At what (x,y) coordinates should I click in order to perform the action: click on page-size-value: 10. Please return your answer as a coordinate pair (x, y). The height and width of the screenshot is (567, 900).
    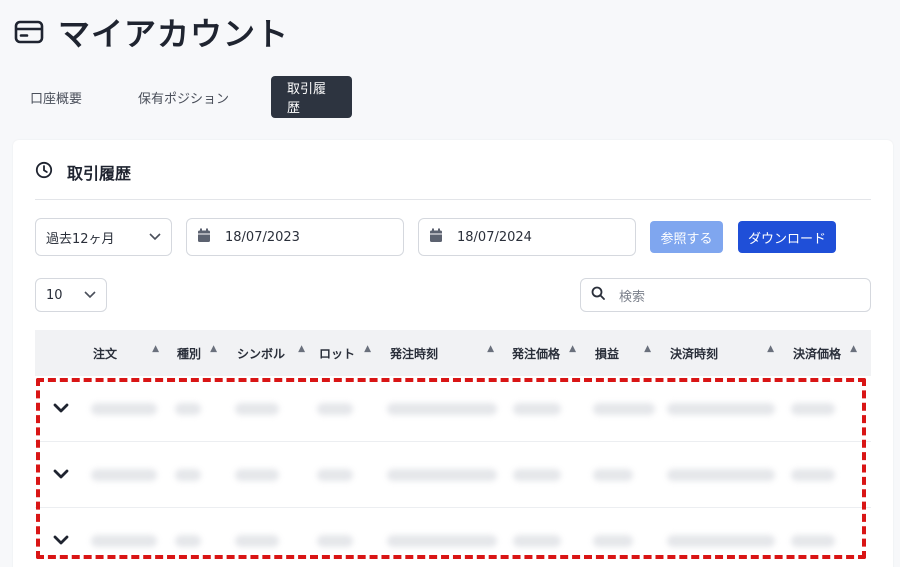
    Looking at the image, I should click on (54, 295).